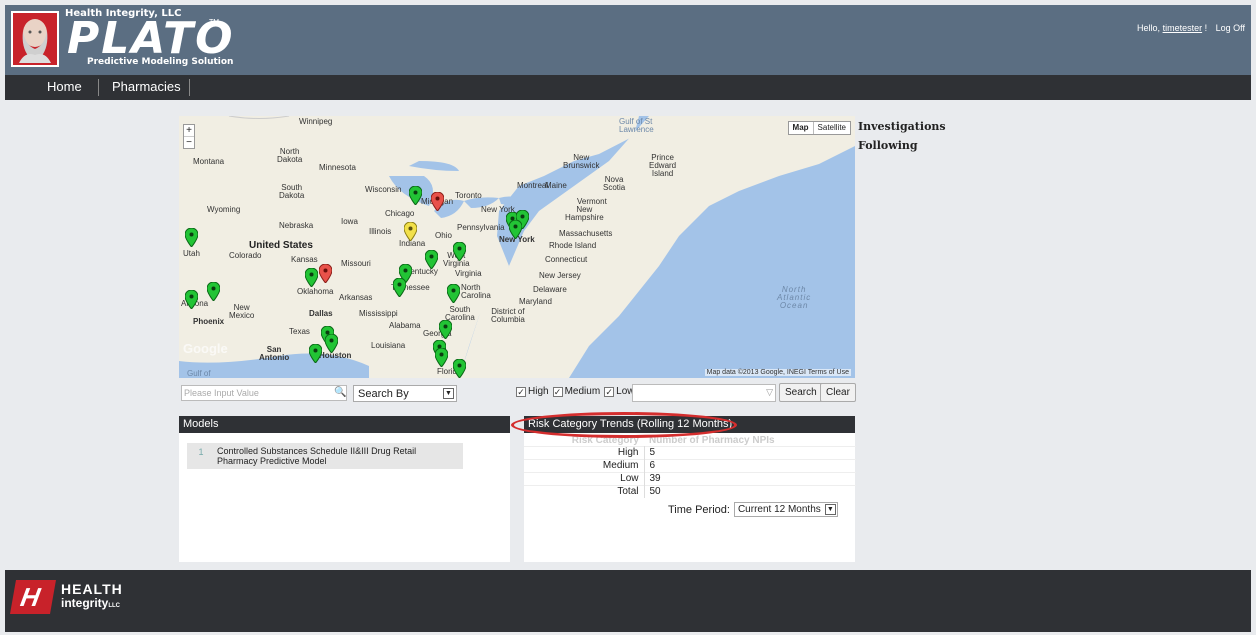 The image size is (1256, 635). I want to click on label-montreal: Montreal, so click(533, 185).